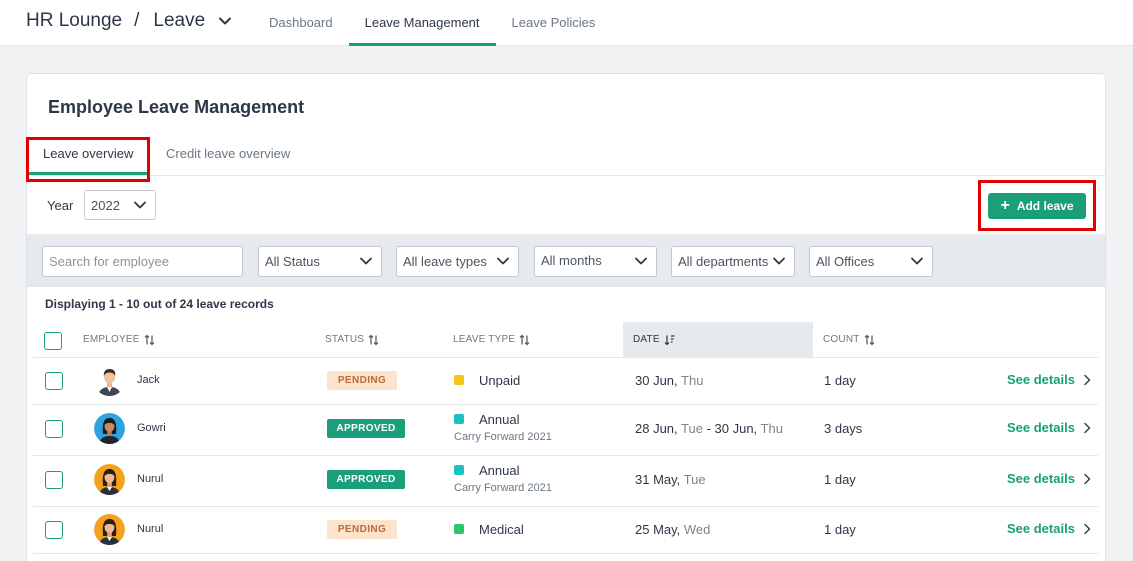 Image resolution: width=1133 pixels, height=561 pixels. What do you see at coordinates (566, 155) in the screenshot?
I see `sub-tabs: Leave overview Credit leave overview` at bounding box center [566, 155].